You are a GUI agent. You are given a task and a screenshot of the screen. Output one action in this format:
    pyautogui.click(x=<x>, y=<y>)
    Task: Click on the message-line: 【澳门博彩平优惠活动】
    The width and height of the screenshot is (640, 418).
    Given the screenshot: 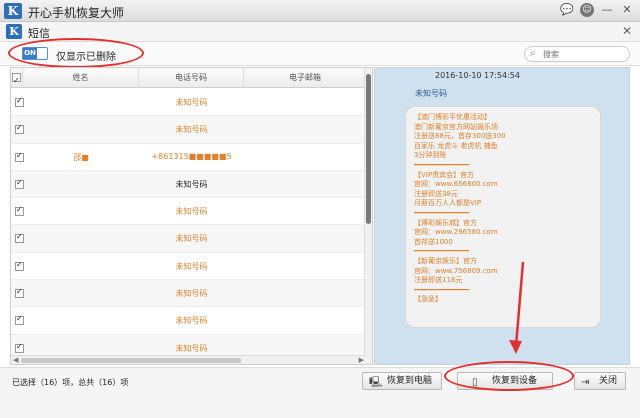 What is the action you would take?
    pyautogui.click(x=452, y=117)
    